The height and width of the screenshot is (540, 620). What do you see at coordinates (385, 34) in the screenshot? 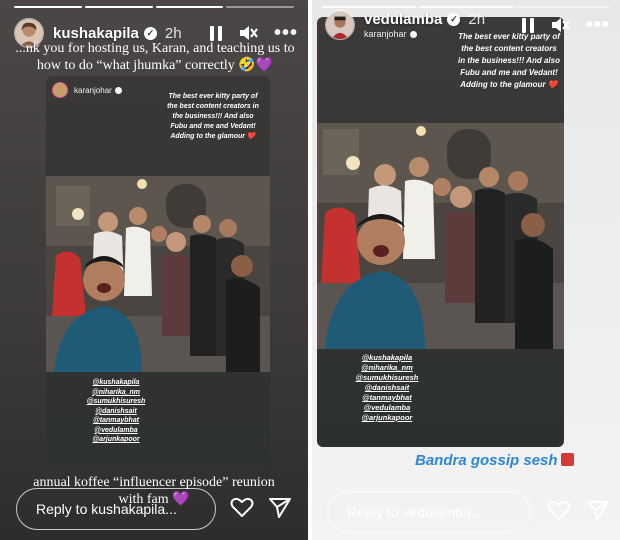
I see `shared-from-username: karanjohar` at bounding box center [385, 34].